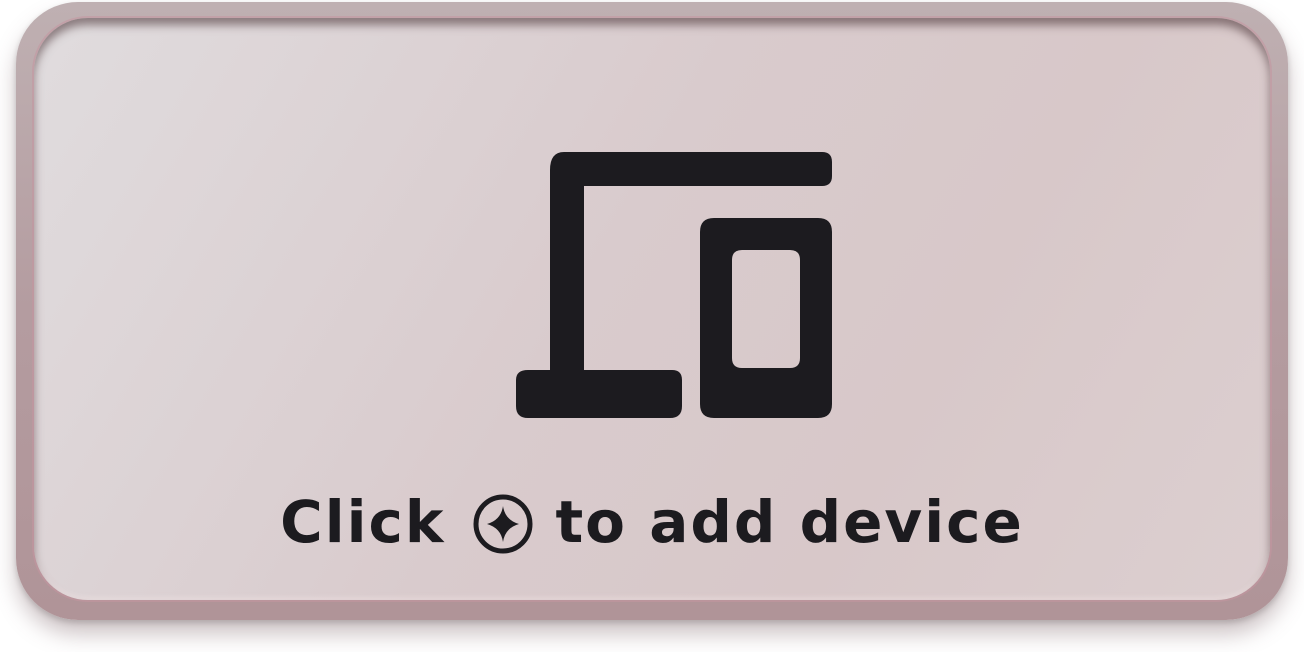  Describe the element at coordinates (363, 522) in the screenshot. I see `hint-text-click: Click` at that location.